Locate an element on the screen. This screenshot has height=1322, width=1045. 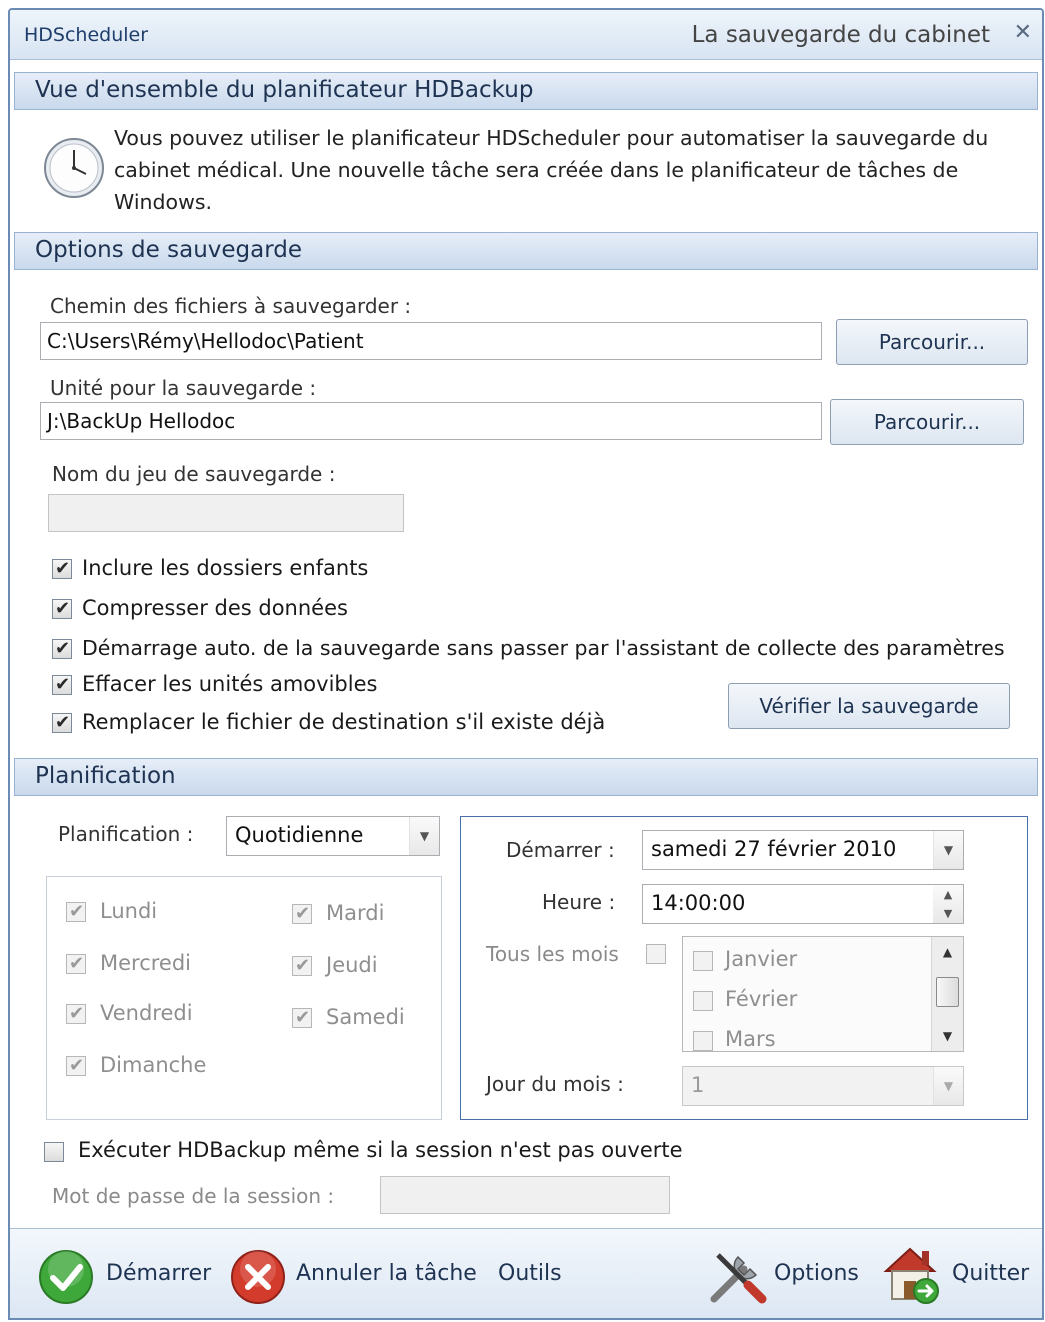
time-spinner: ▲ ▼ is located at coordinates (948, 904).